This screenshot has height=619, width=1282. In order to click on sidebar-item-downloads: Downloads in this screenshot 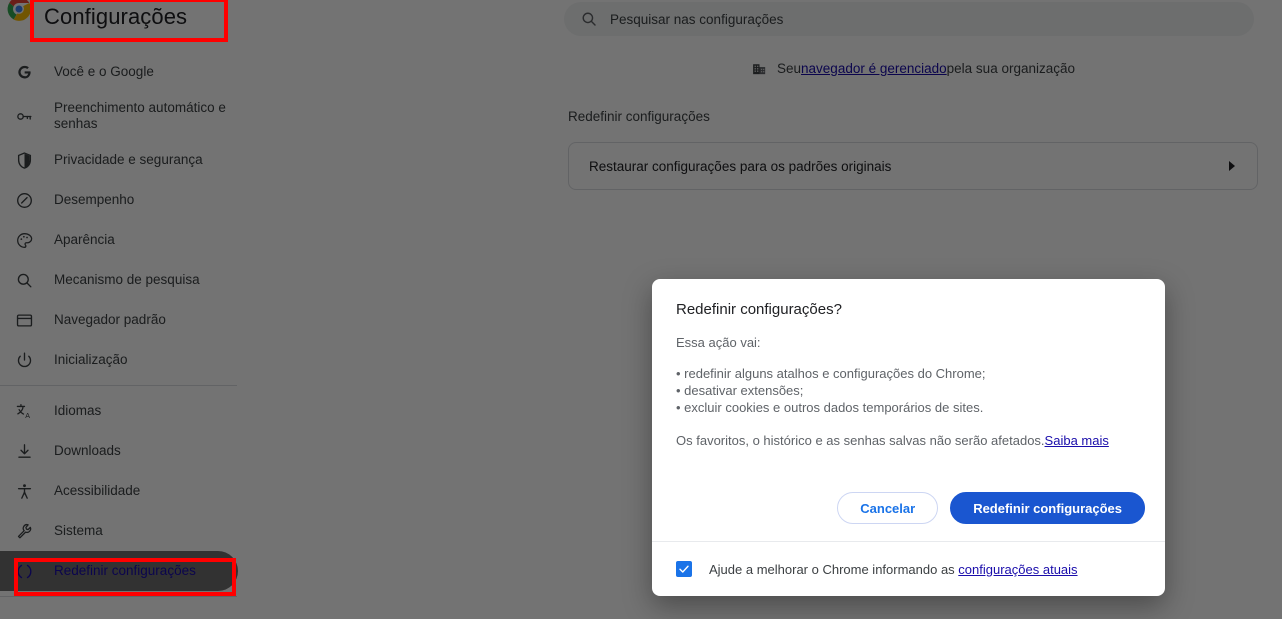, I will do `click(119, 451)`.